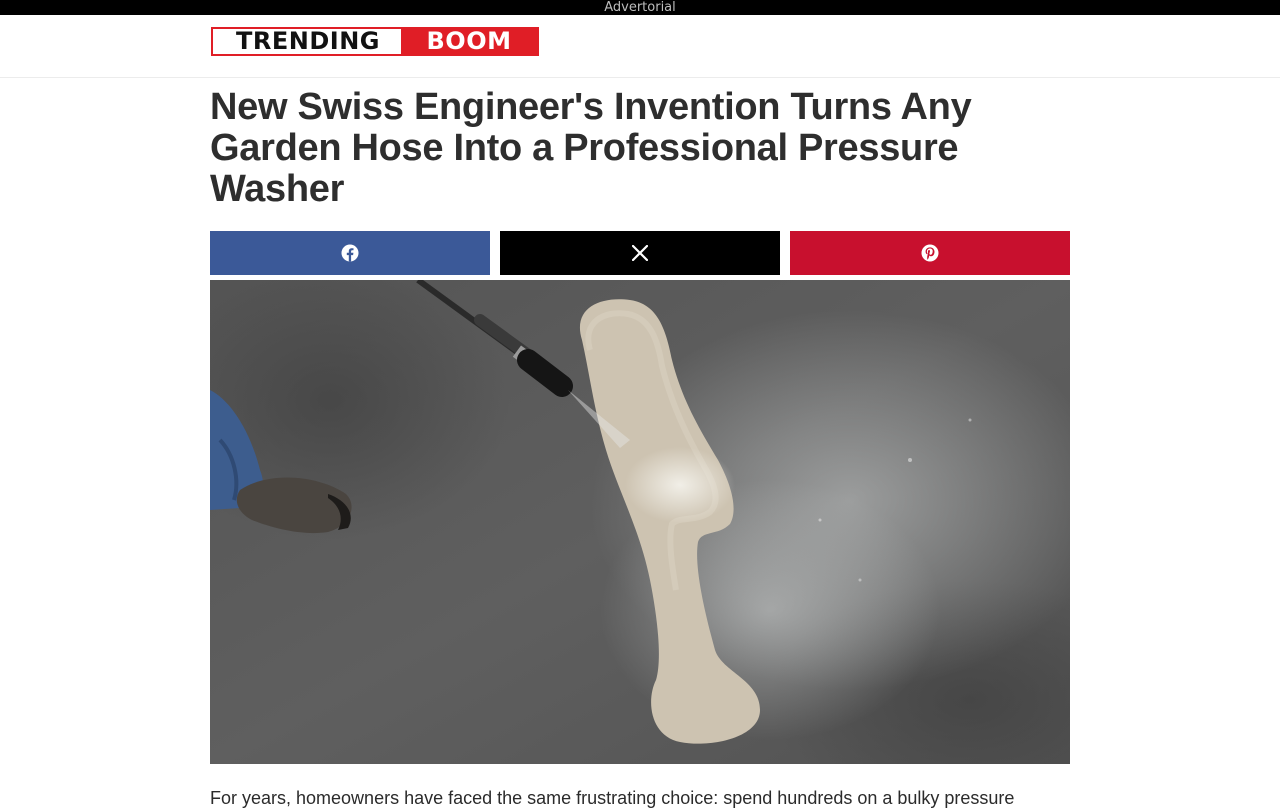  What do you see at coordinates (307, 41) in the screenshot?
I see `logo-text-trending: TRENDING` at bounding box center [307, 41].